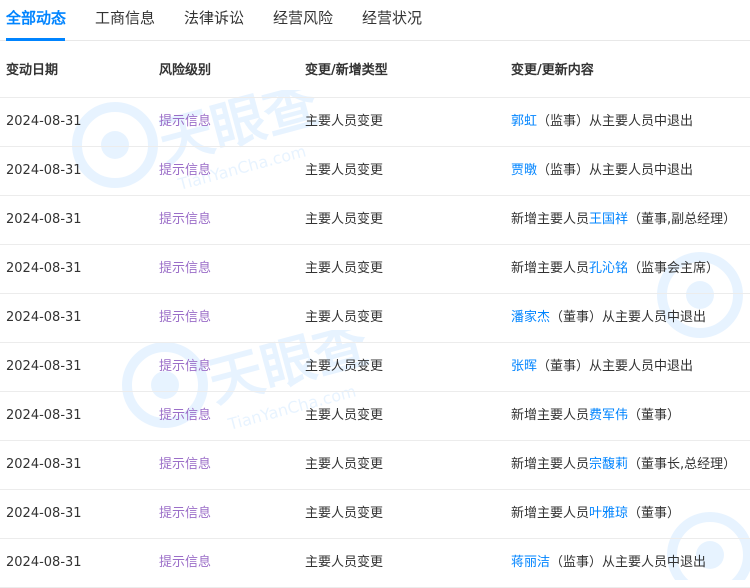  I want to click on person-link: 蒋丽洁, so click(530, 562).